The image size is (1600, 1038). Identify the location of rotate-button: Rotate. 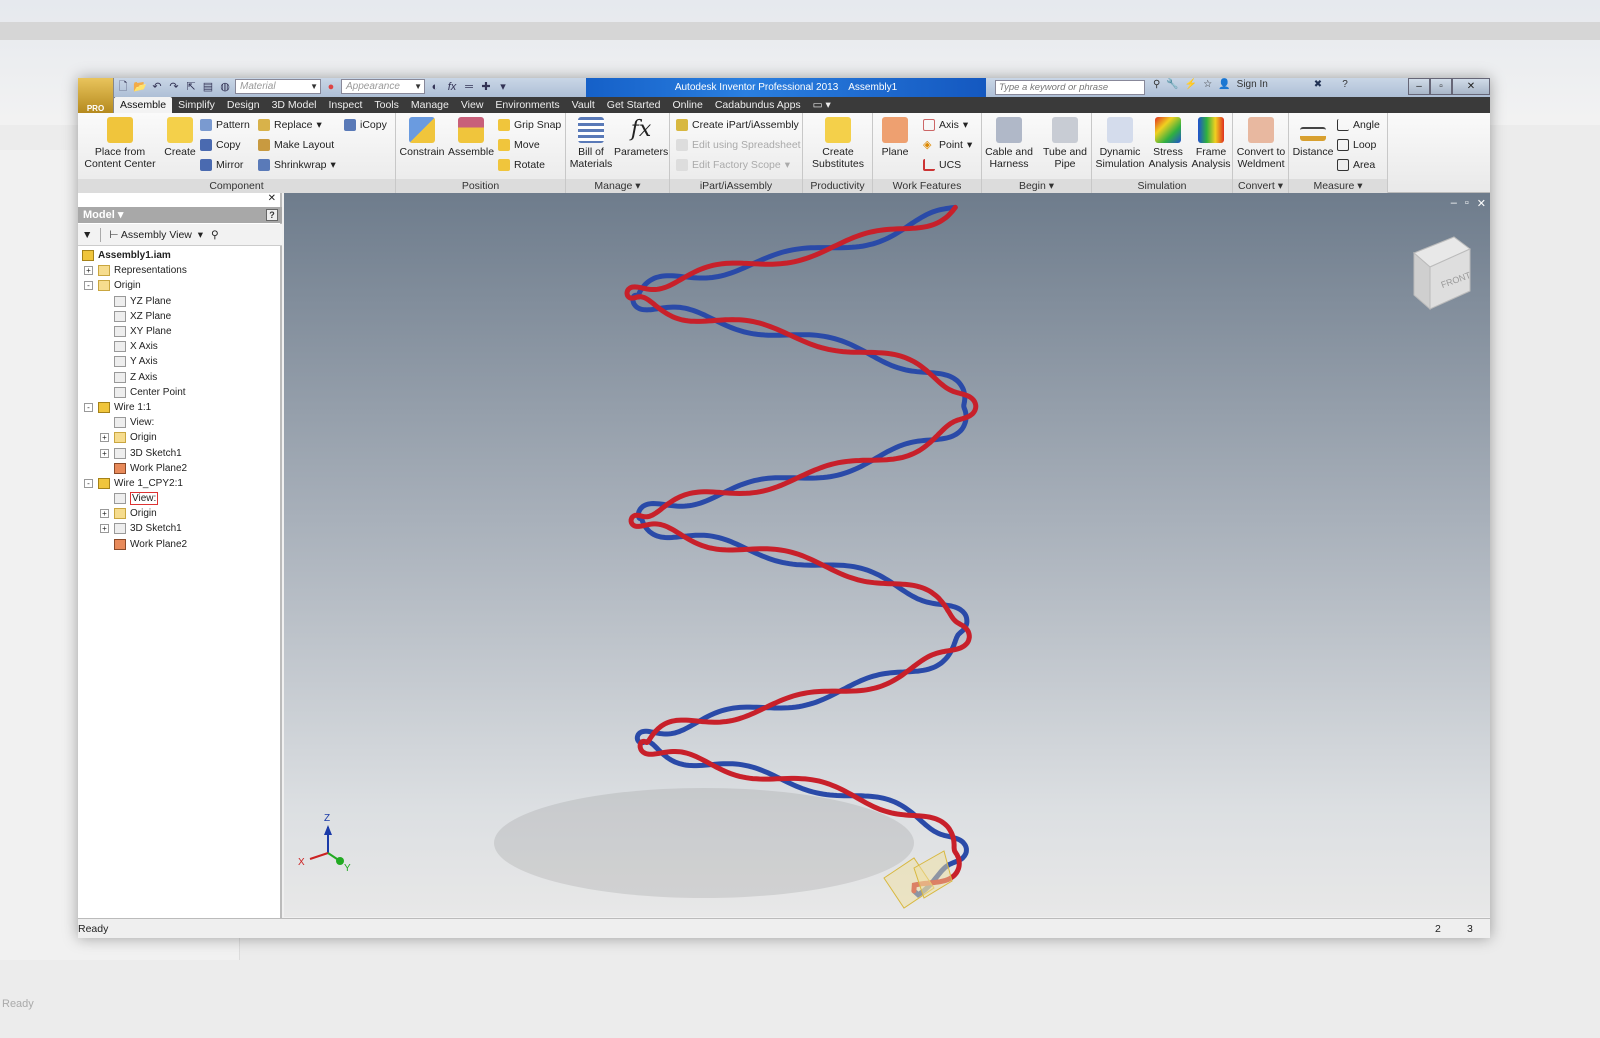
(521, 165).